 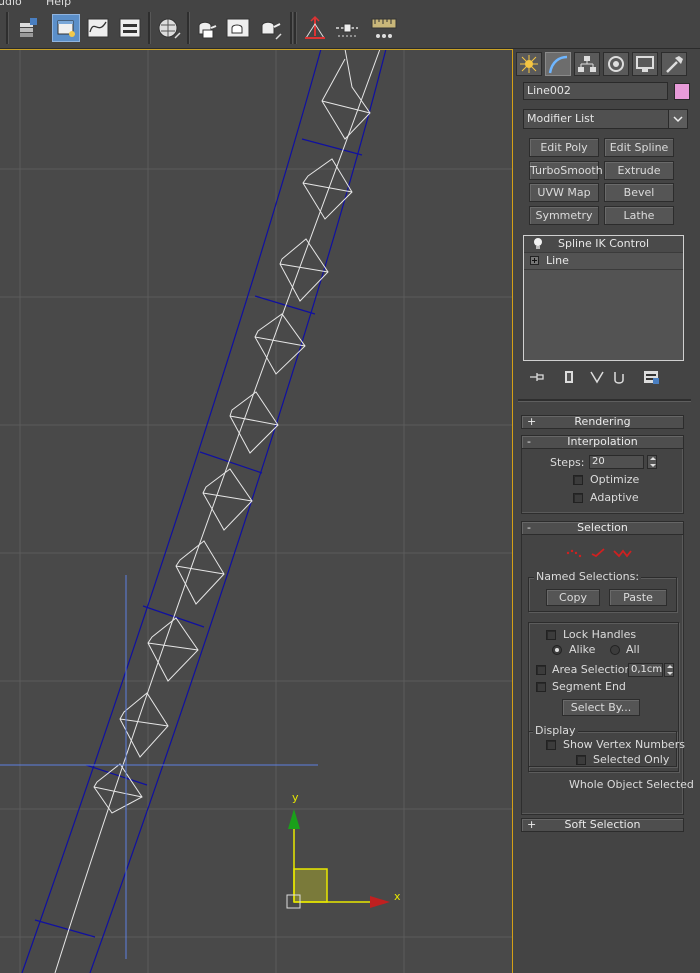 I want to click on copy-button: Copy, so click(x=573, y=597).